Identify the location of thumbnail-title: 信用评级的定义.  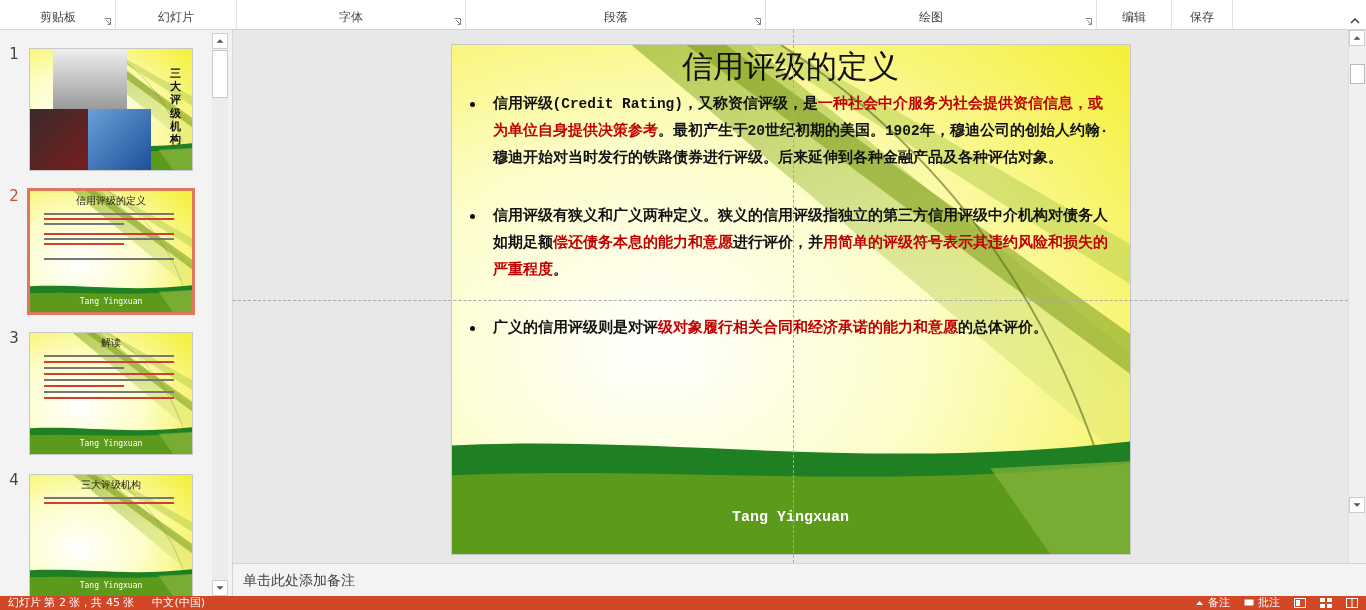
(111, 201).